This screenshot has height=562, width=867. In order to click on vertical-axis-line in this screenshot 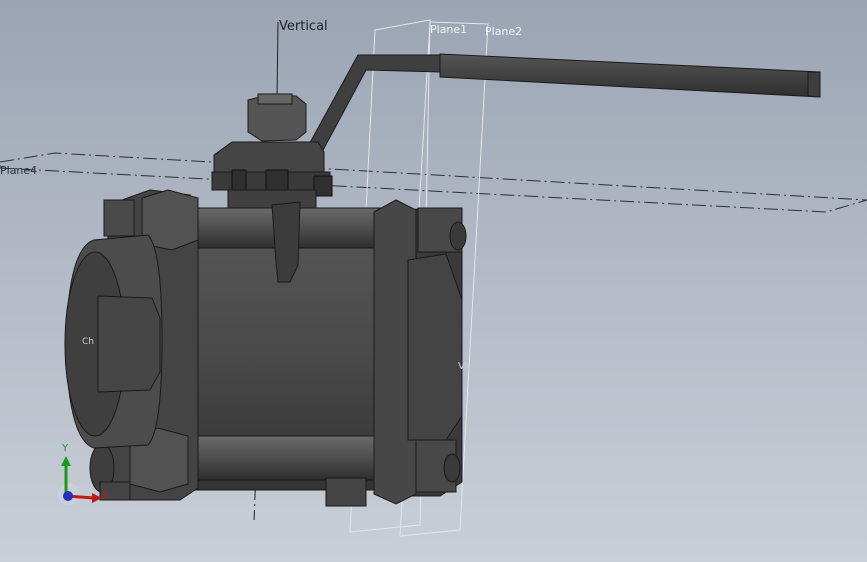, I will do `click(277, 61)`.